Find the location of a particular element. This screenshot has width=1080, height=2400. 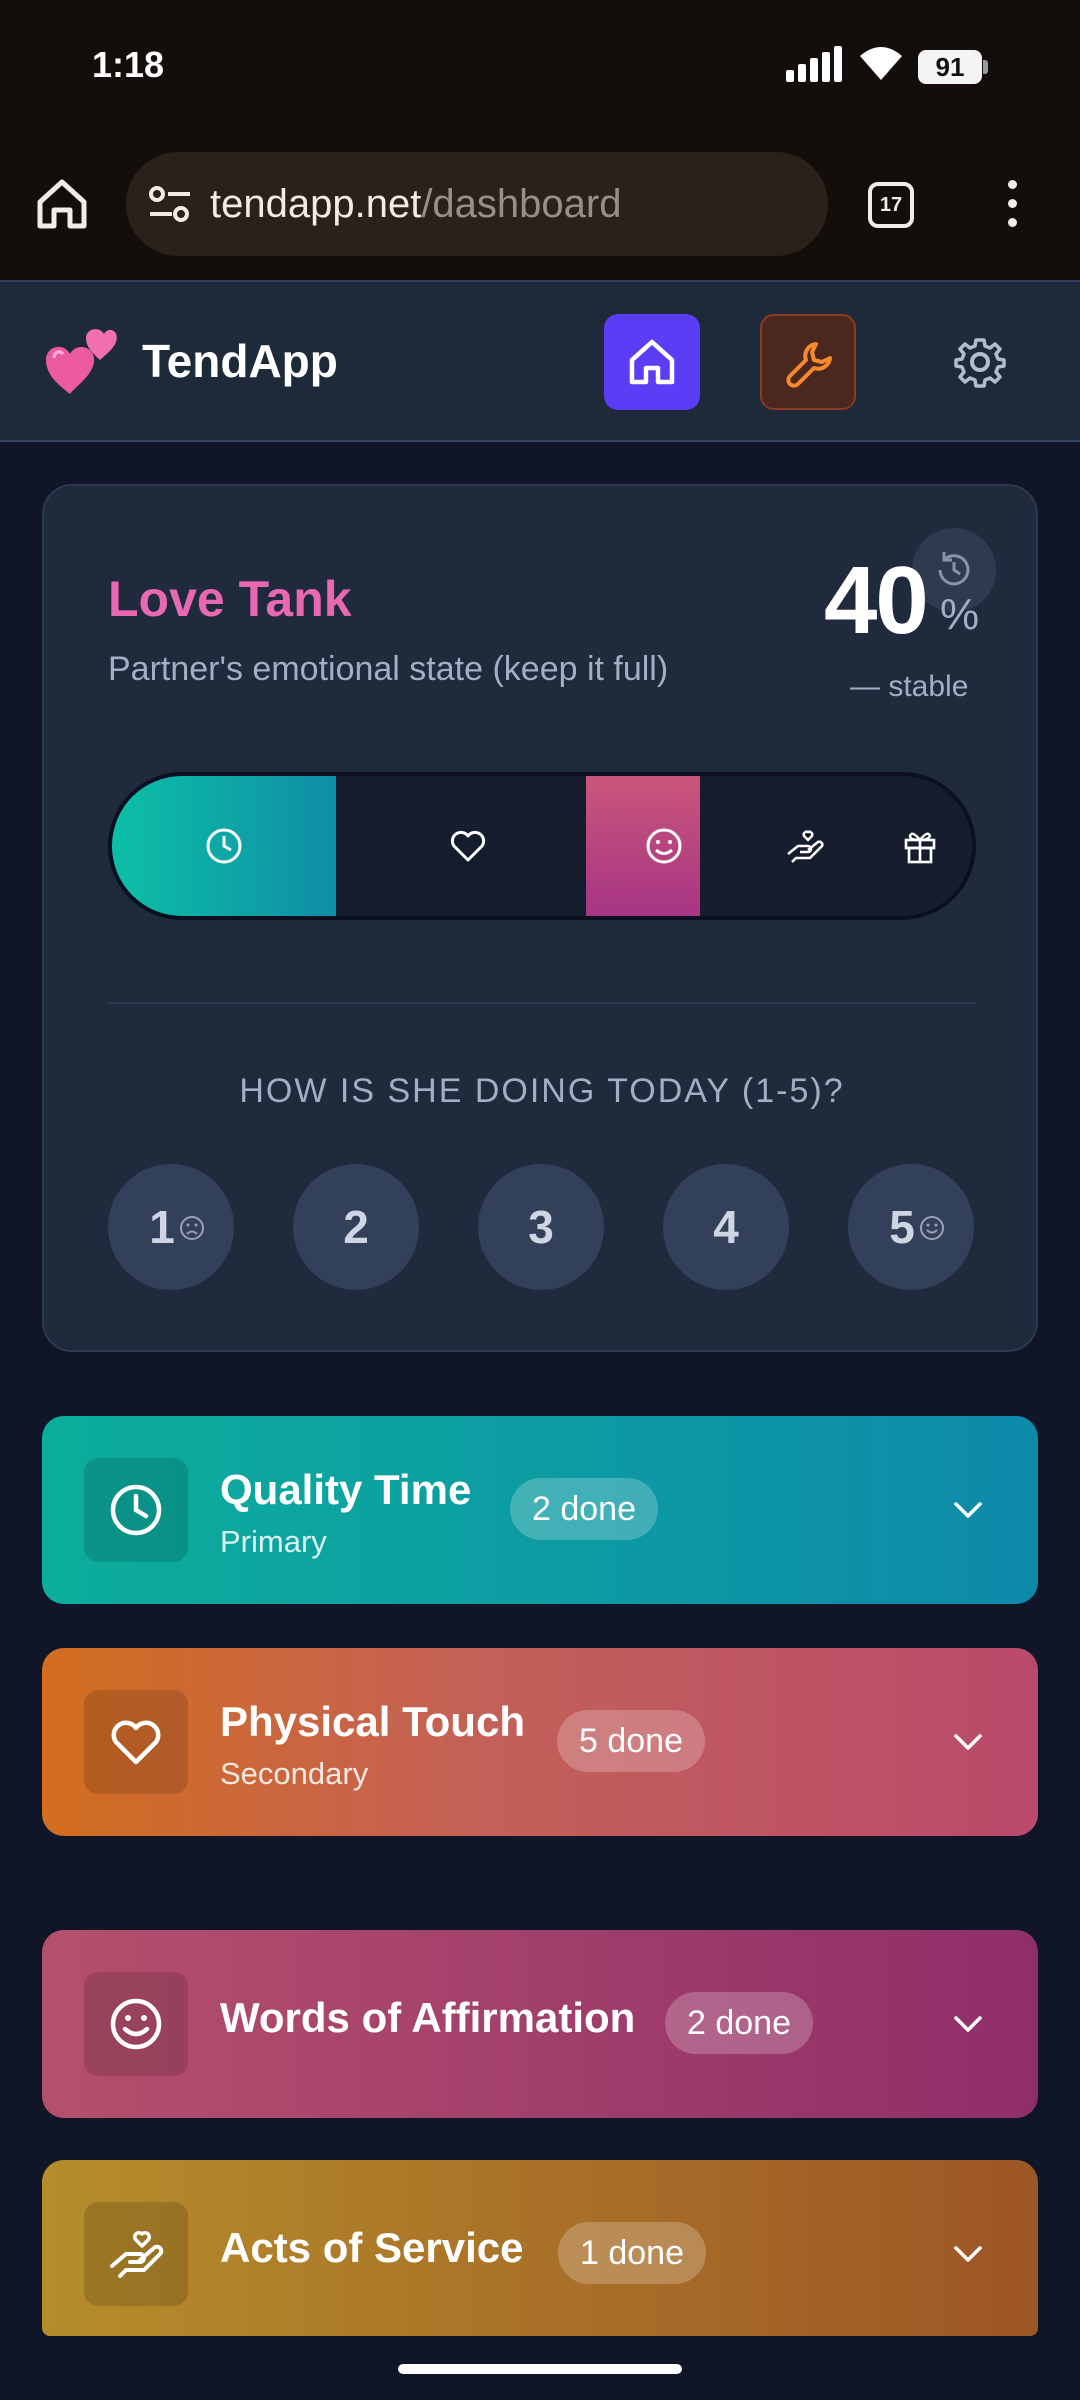

two-hearts-logo-icon is located at coordinates (81, 361).